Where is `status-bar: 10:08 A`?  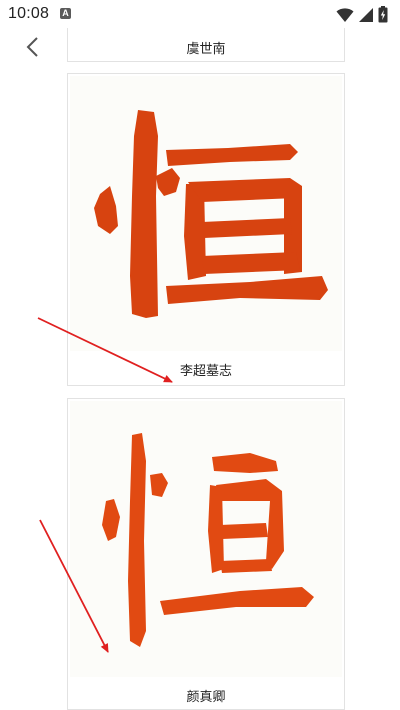 status-bar: 10:08 A is located at coordinates (200, 15).